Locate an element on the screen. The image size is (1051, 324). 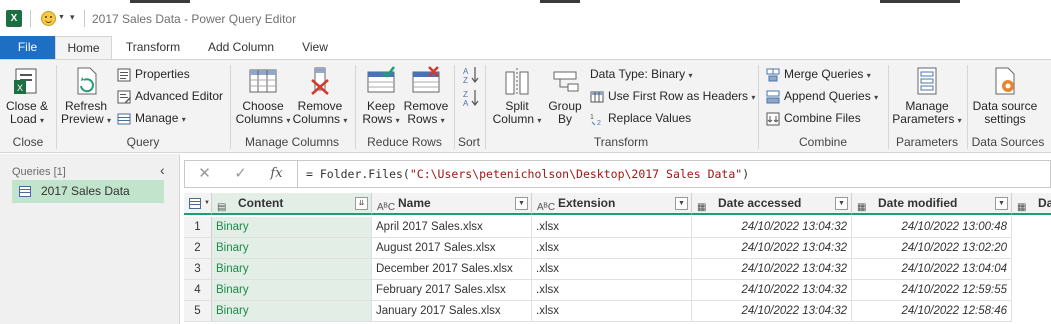
replace-values-button: 1 2 Replace Values is located at coordinates (640, 119).